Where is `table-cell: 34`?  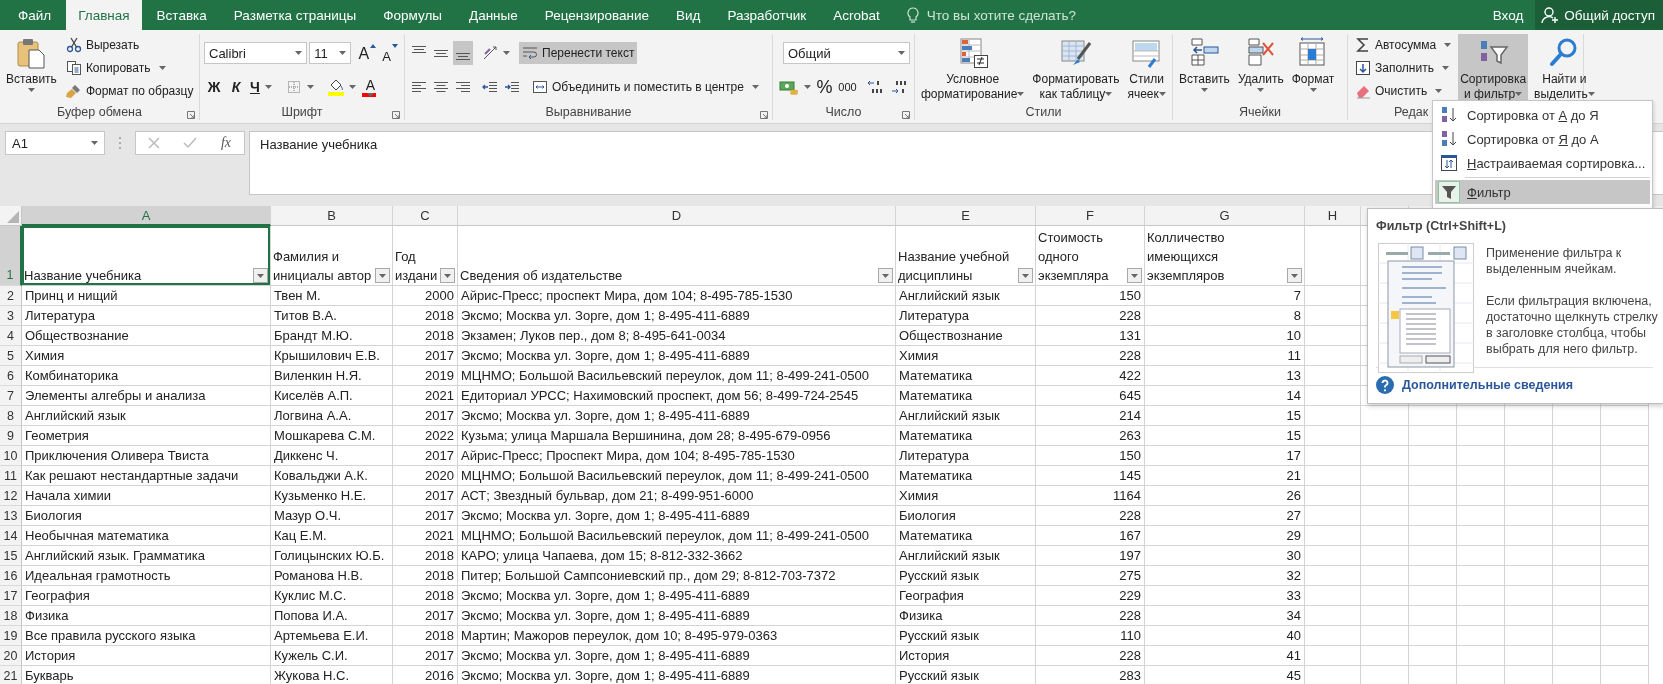
table-cell: 34 is located at coordinates (1225, 616).